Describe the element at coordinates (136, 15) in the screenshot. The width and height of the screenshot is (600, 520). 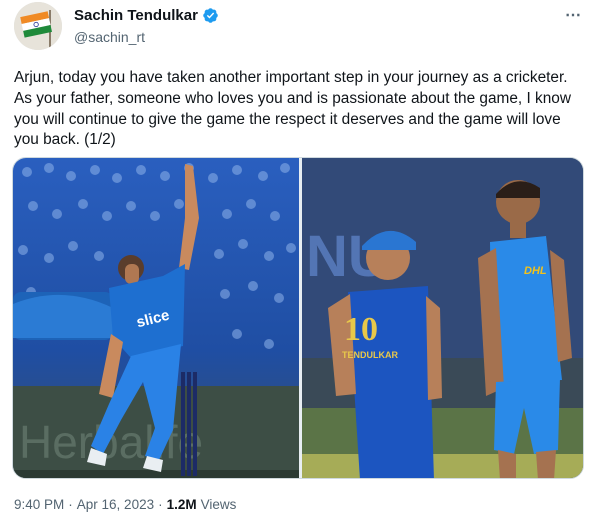
I see `author-name-text: Sachin Tendulkar` at that location.